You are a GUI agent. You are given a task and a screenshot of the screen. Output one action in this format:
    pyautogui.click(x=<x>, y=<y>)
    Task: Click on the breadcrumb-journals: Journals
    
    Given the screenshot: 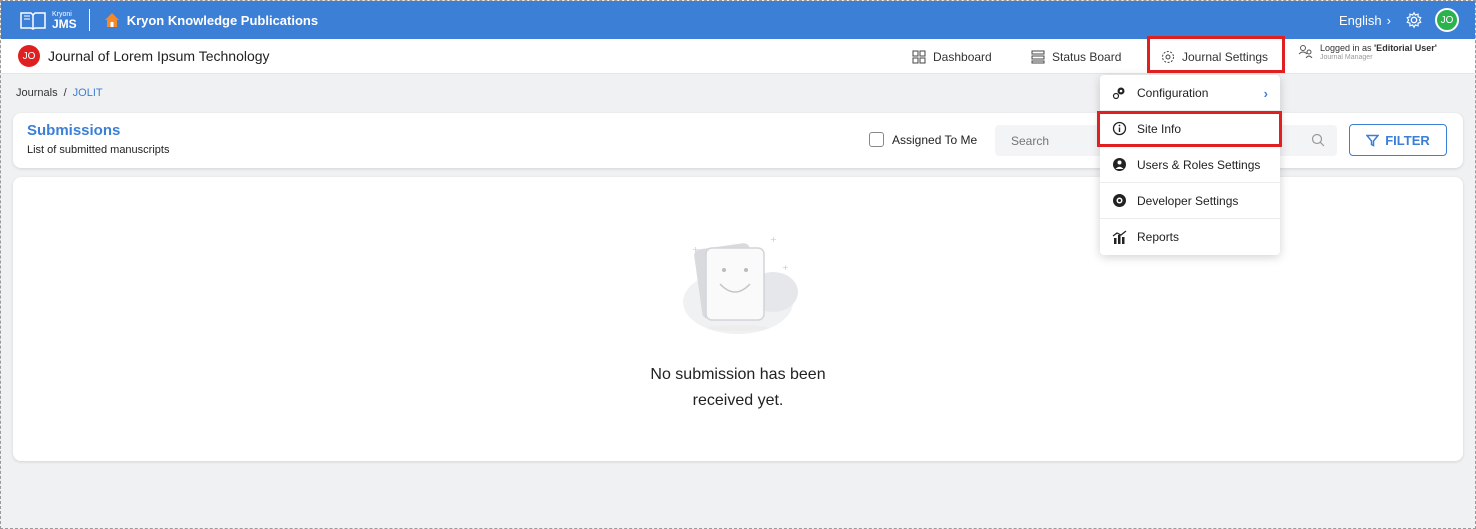 What is the action you would take?
    pyautogui.click(x=37, y=93)
    